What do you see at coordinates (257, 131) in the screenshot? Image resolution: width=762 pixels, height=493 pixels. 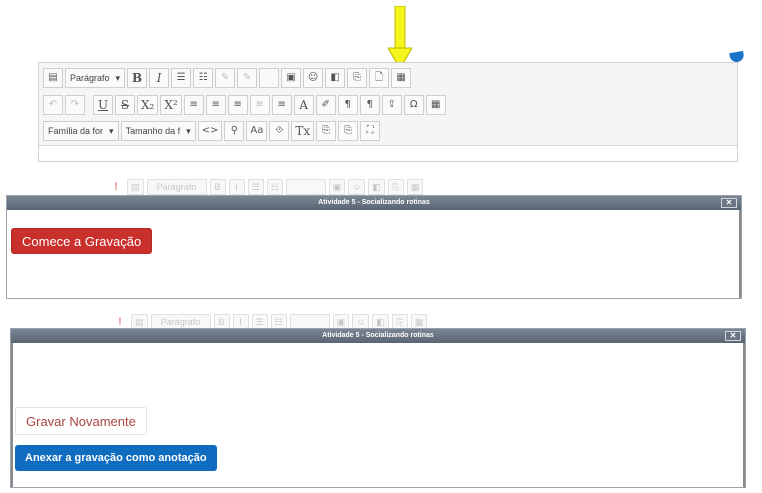 I see `nonbreaking-space-button: Aa` at bounding box center [257, 131].